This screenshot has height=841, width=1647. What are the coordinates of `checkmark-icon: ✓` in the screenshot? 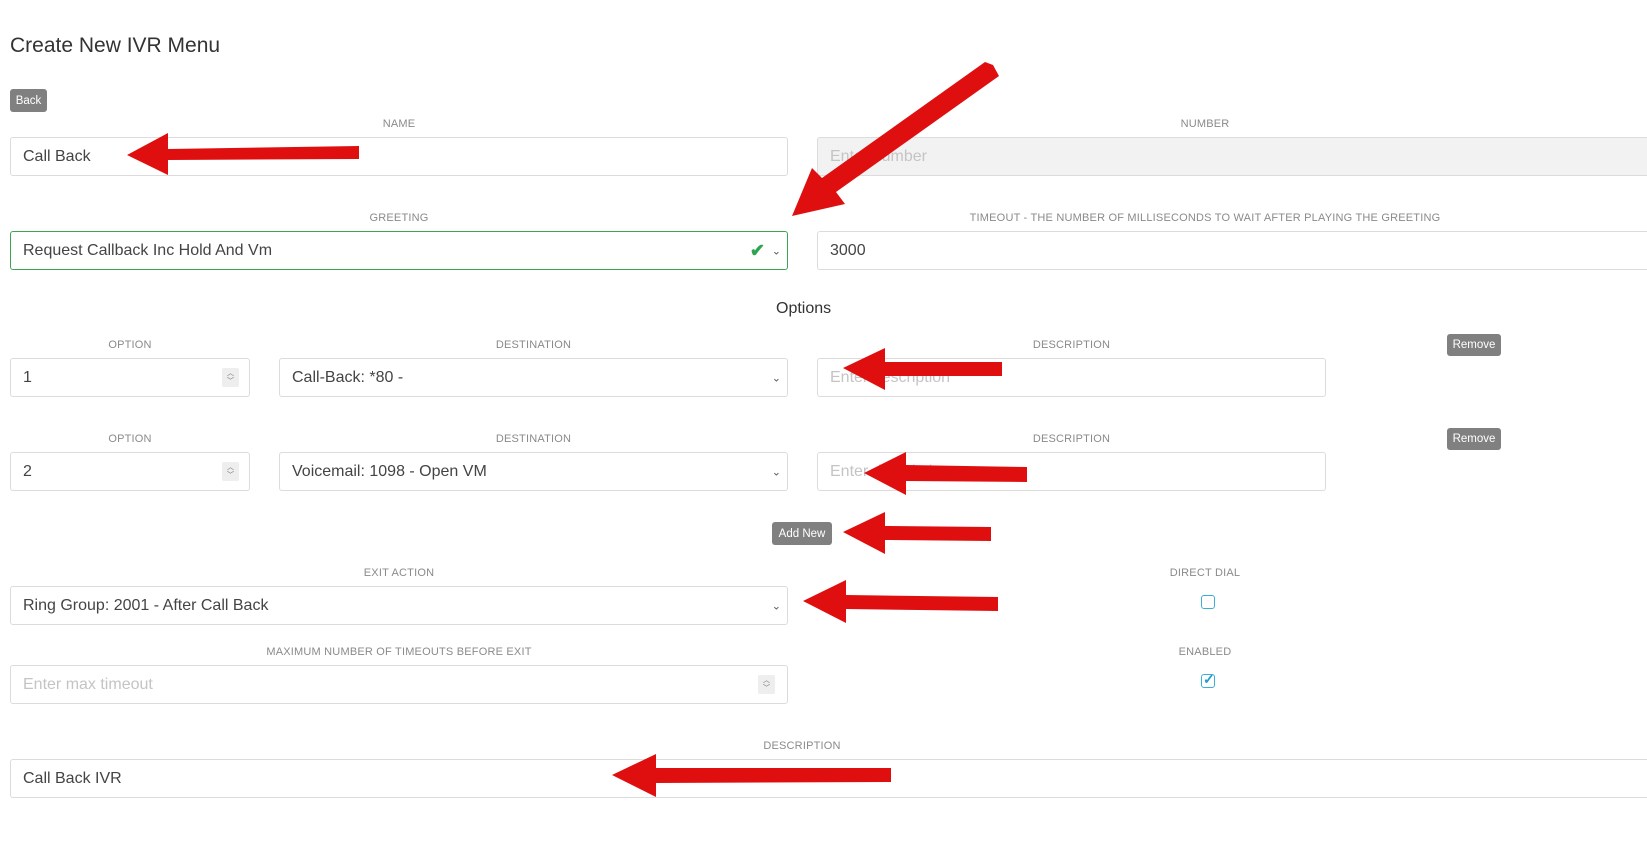 It's located at (1209, 679).